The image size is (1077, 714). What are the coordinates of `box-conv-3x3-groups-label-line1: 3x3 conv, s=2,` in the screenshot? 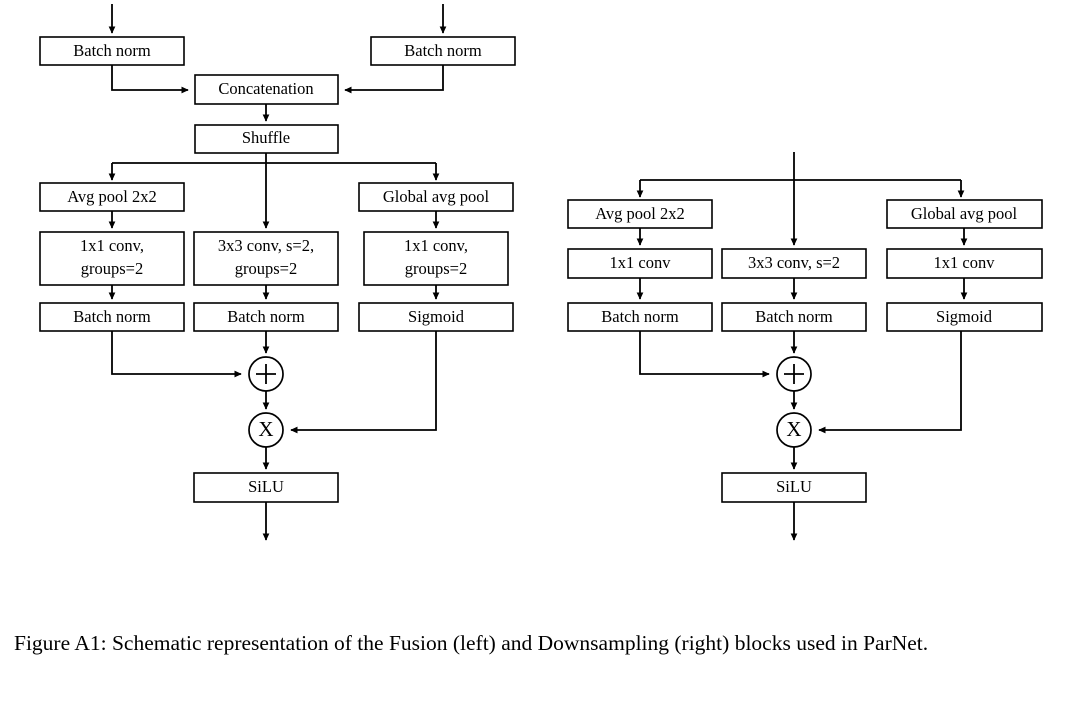 It's located at (266, 245).